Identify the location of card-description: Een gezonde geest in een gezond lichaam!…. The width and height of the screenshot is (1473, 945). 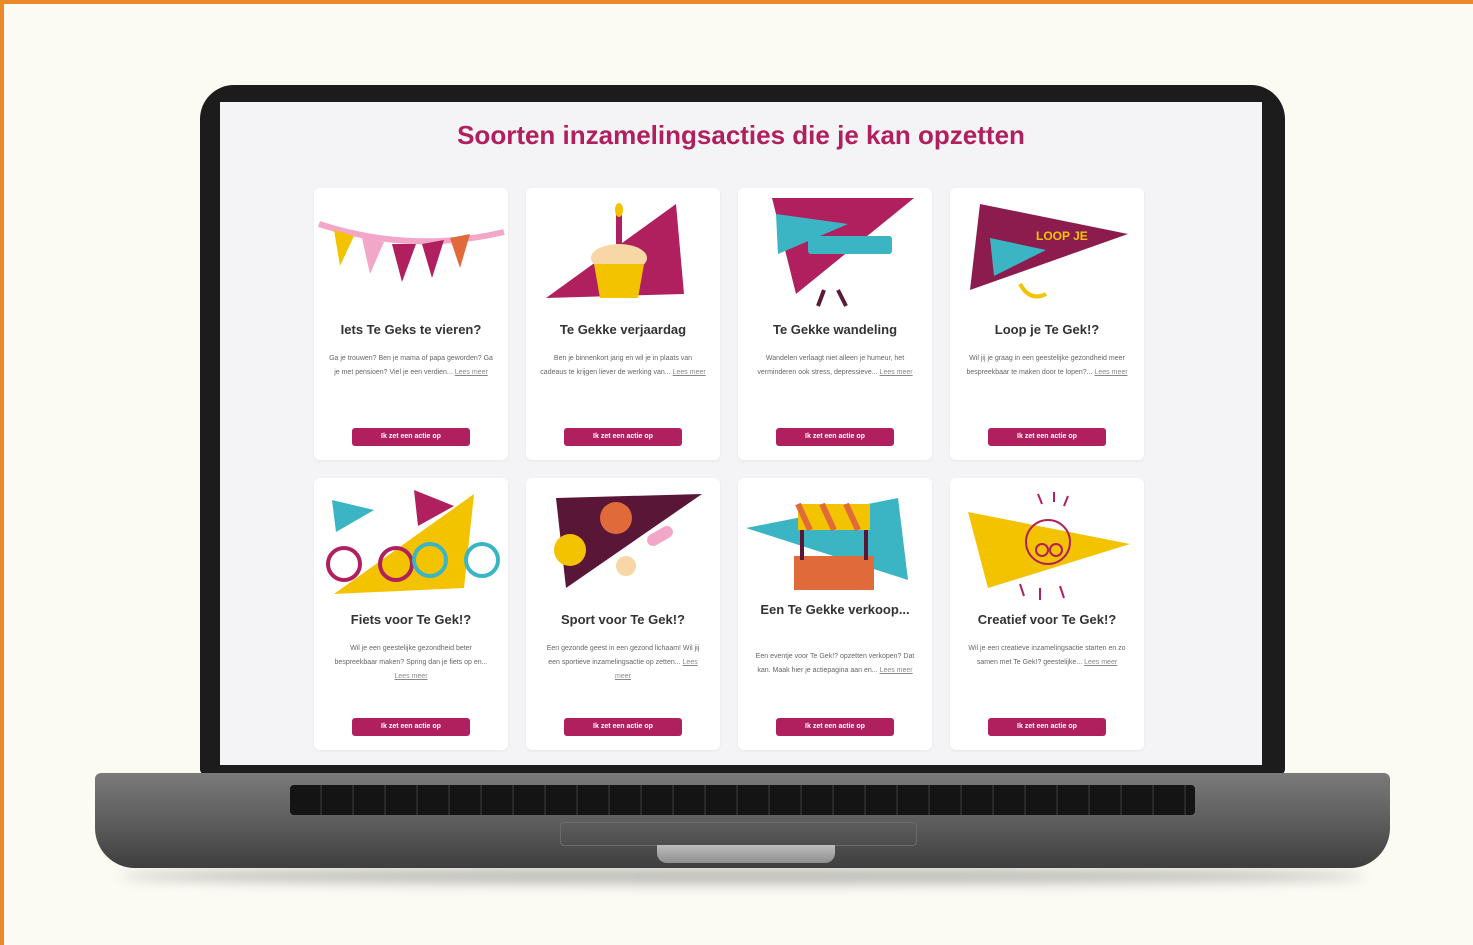
(623, 662).